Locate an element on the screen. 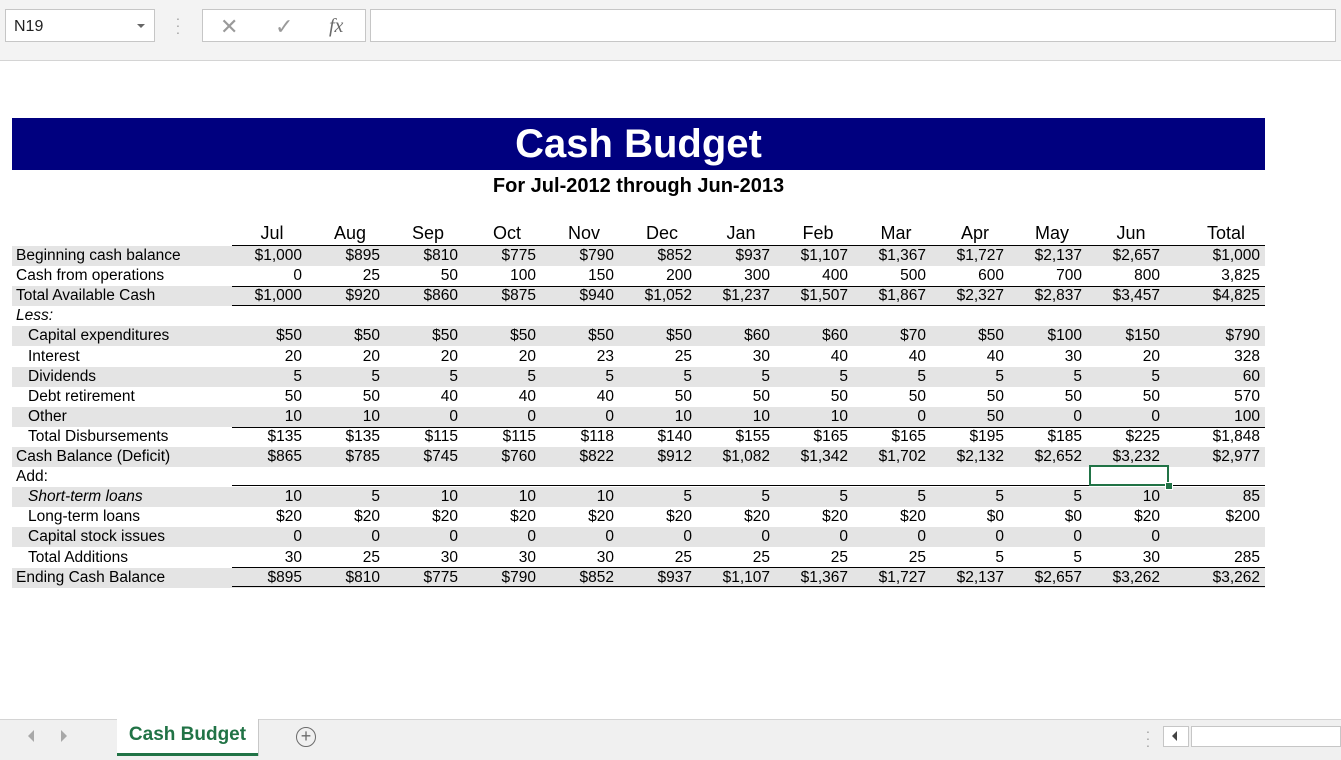 The image size is (1341, 760). table-cell: $195 is located at coordinates (966, 437).